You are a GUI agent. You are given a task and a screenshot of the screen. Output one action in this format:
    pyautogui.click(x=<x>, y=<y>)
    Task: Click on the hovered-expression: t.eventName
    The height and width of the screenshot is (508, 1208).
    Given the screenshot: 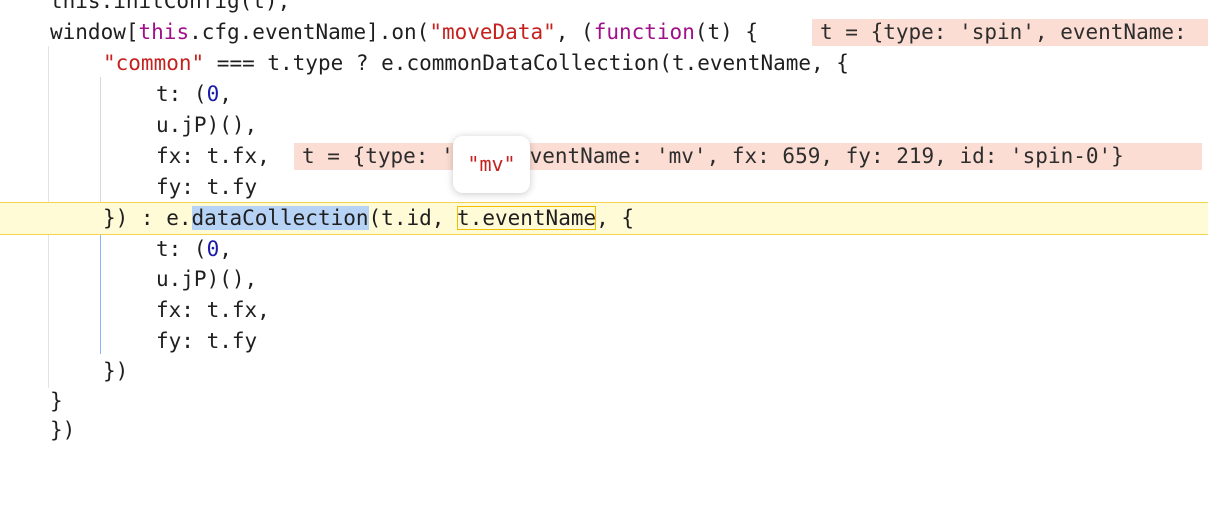 What is the action you would take?
    pyautogui.click(x=527, y=218)
    